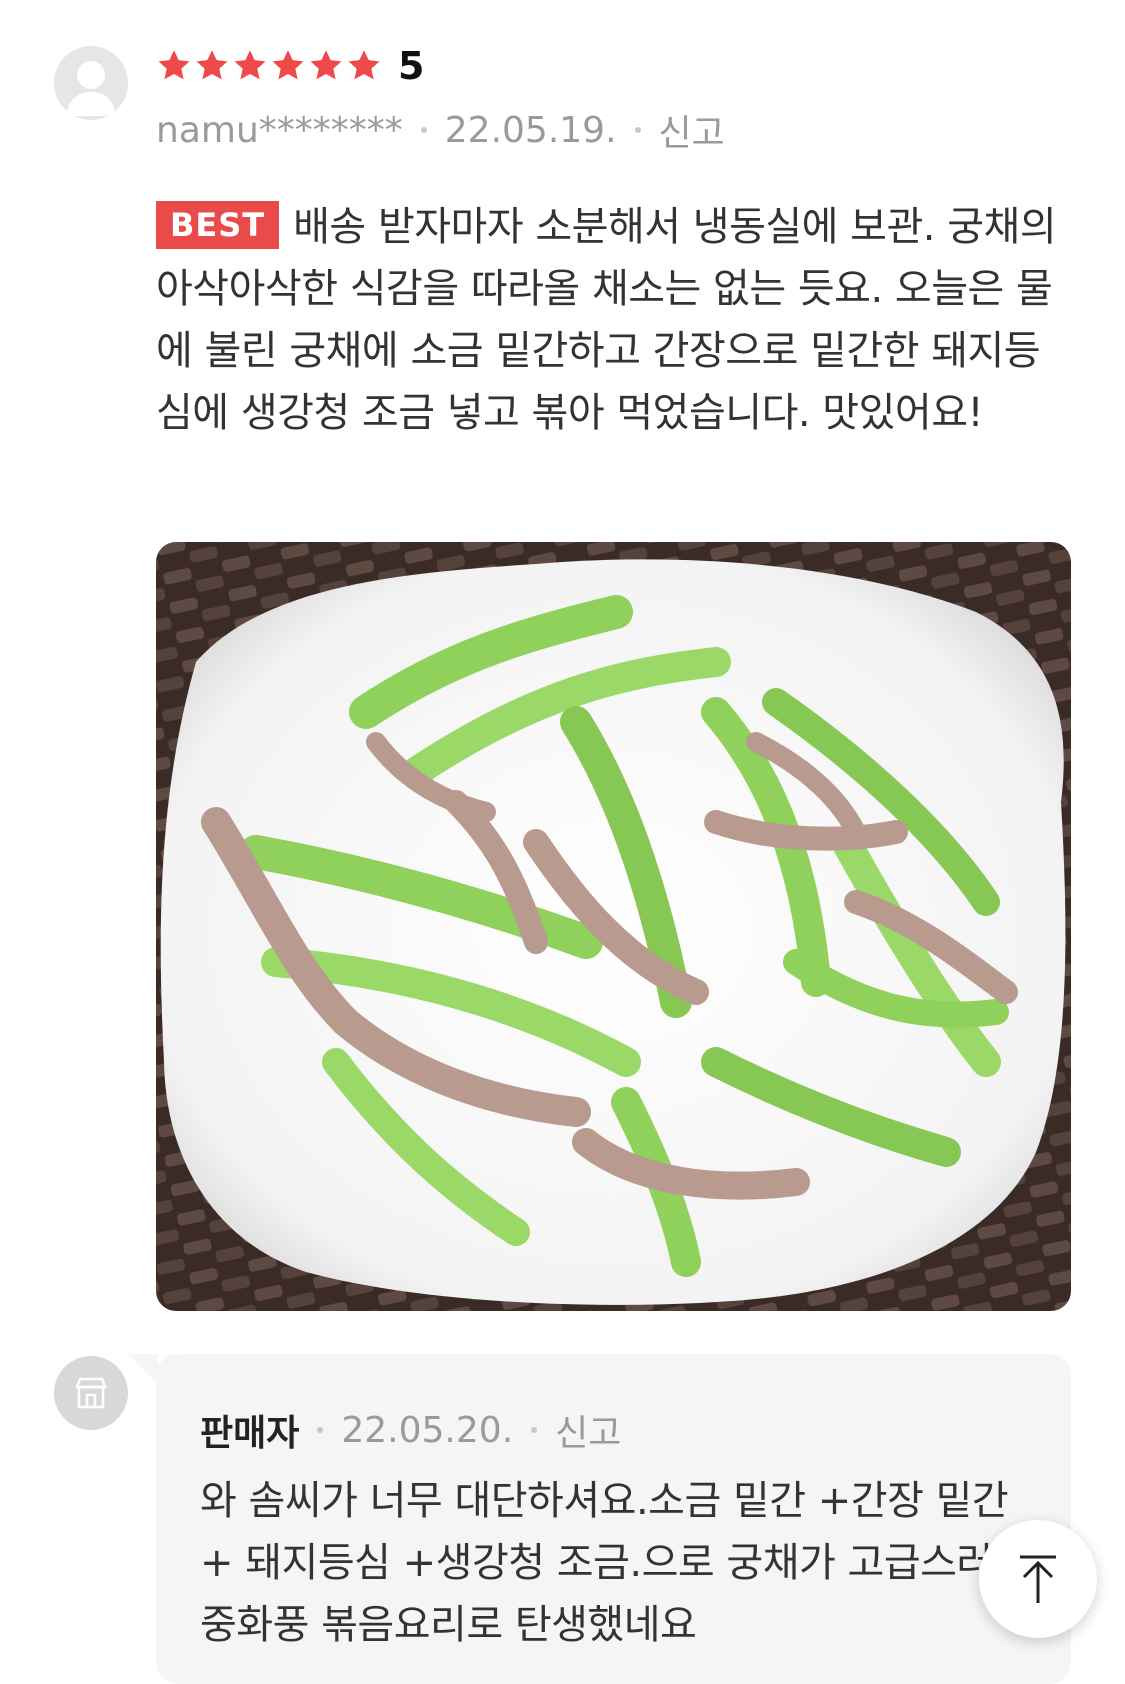  Describe the element at coordinates (218, 225) in the screenshot. I see `best-badge: BEST` at that location.